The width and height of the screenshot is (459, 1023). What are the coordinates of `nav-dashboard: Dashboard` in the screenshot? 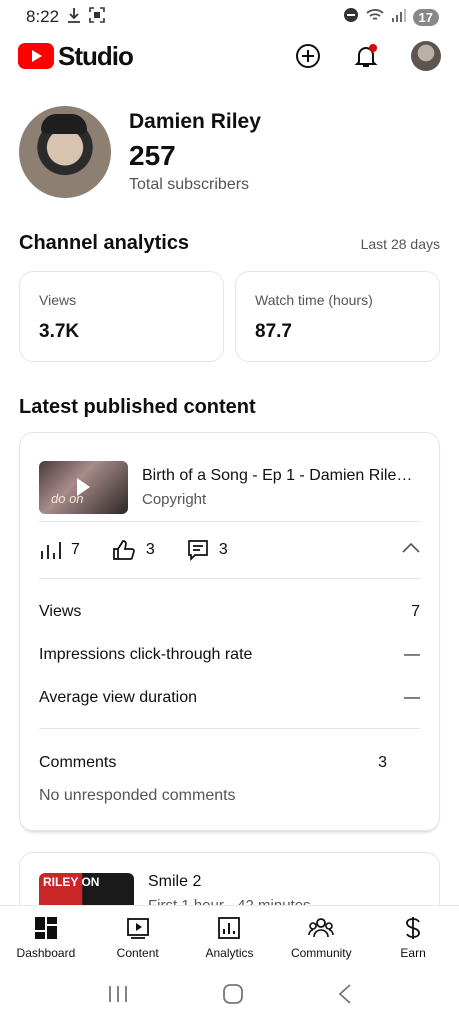 It's located at (46, 937).